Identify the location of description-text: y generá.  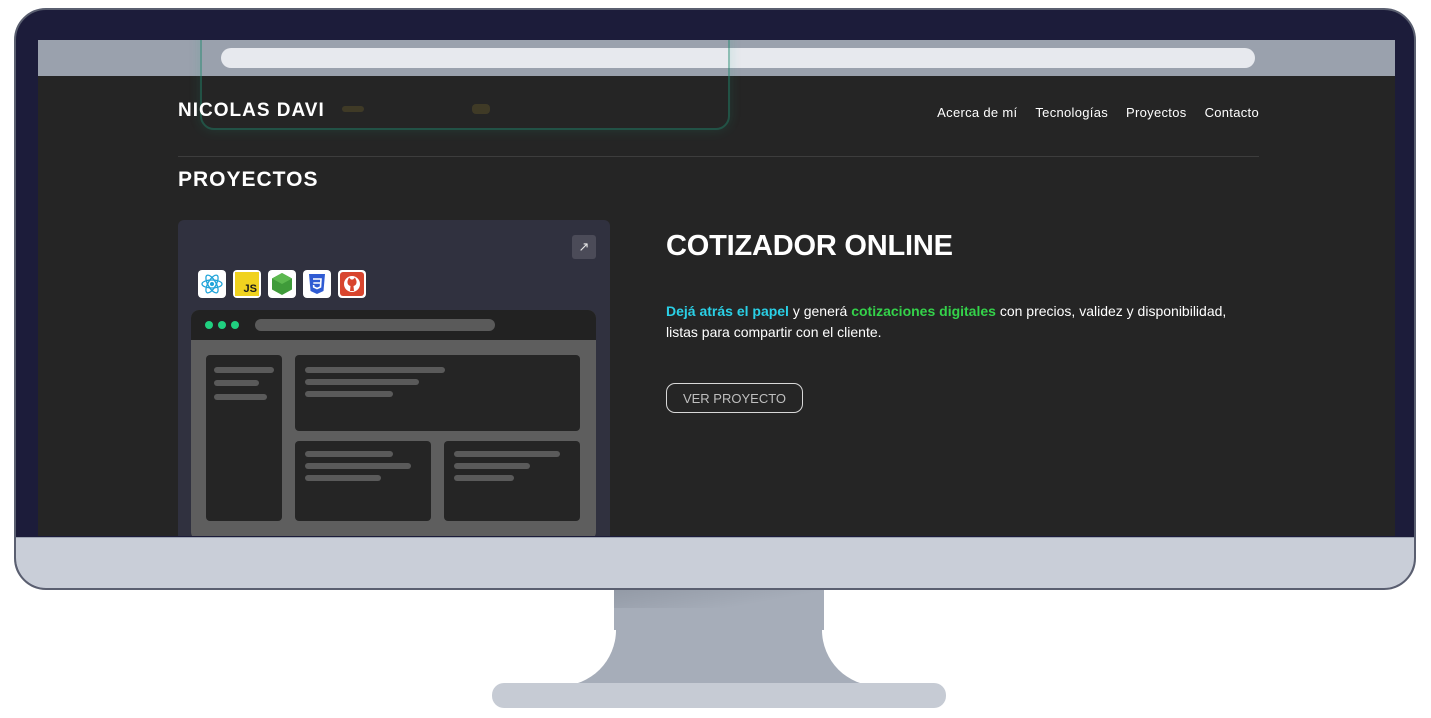
(820, 311).